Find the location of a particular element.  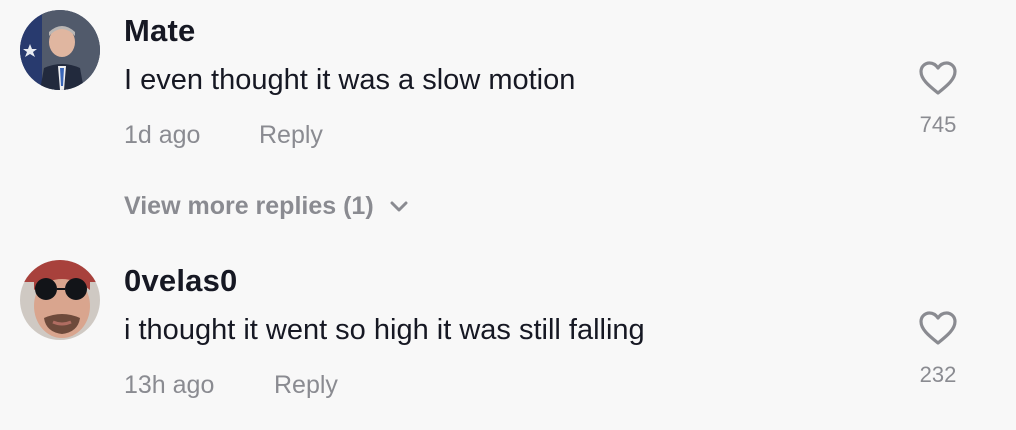

avatar-man-with-sunglasses-icon is located at coordinates (60, 300).